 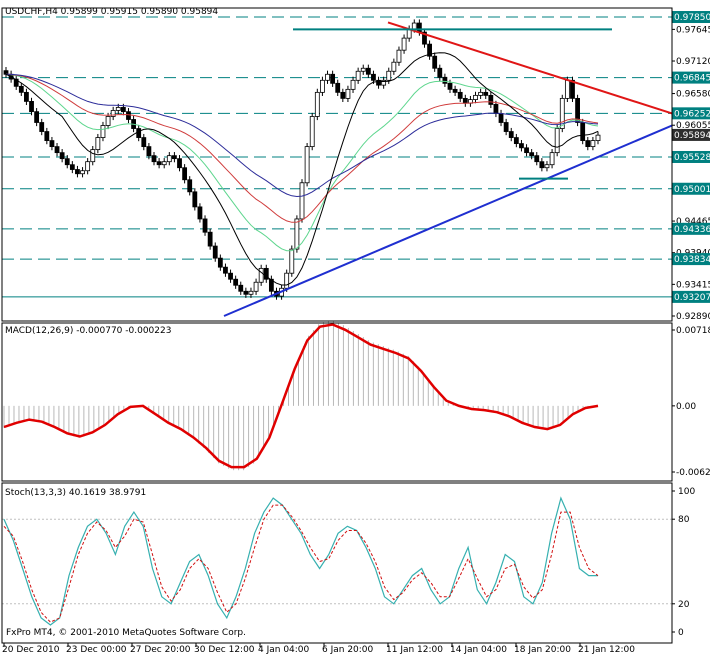 What do you see at coordinates (693, 473) in the screenshot?
I see `macd-tick-label: -0.00626` at bounding box center [693, 473].